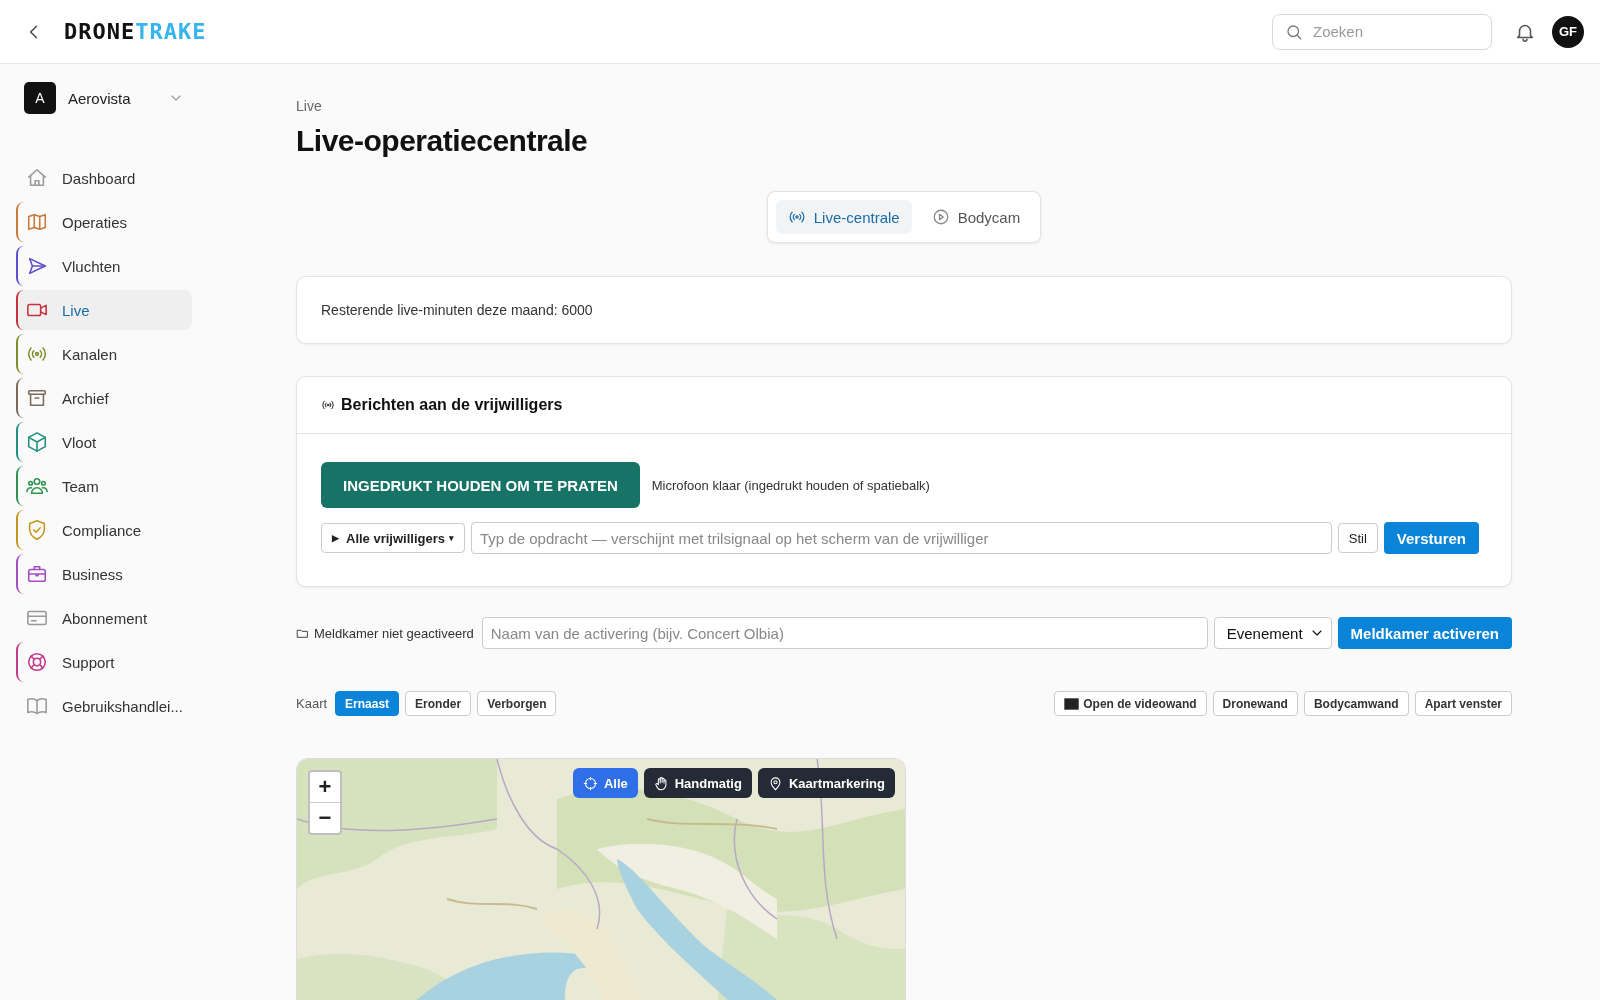 The image size is (1600, 1000). I want to click on shield-check-icon, so click(37, 530).